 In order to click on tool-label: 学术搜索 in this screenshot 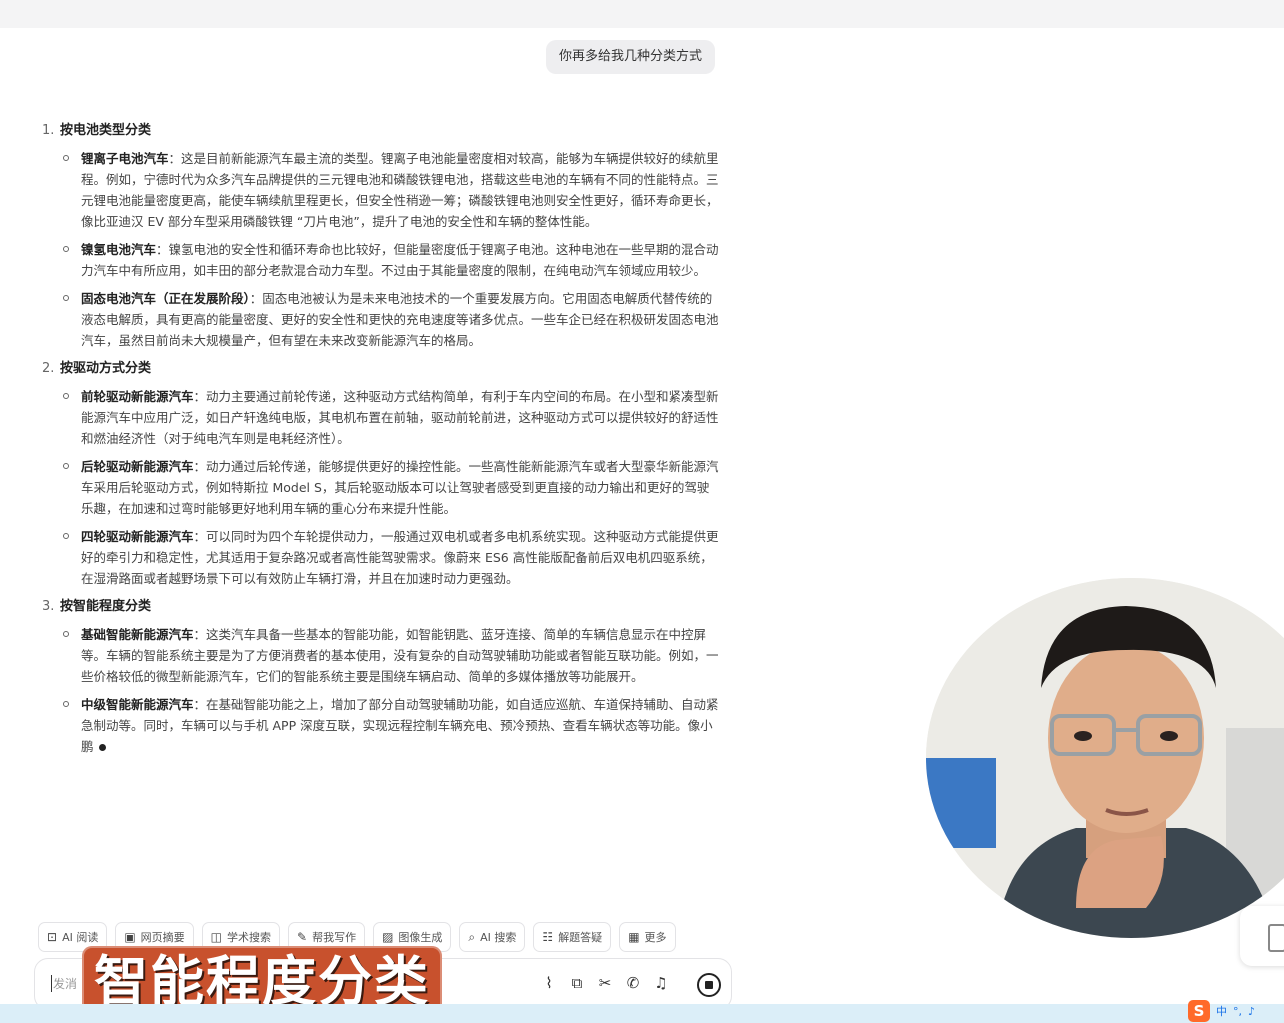, I will do `click(249, 937)`.